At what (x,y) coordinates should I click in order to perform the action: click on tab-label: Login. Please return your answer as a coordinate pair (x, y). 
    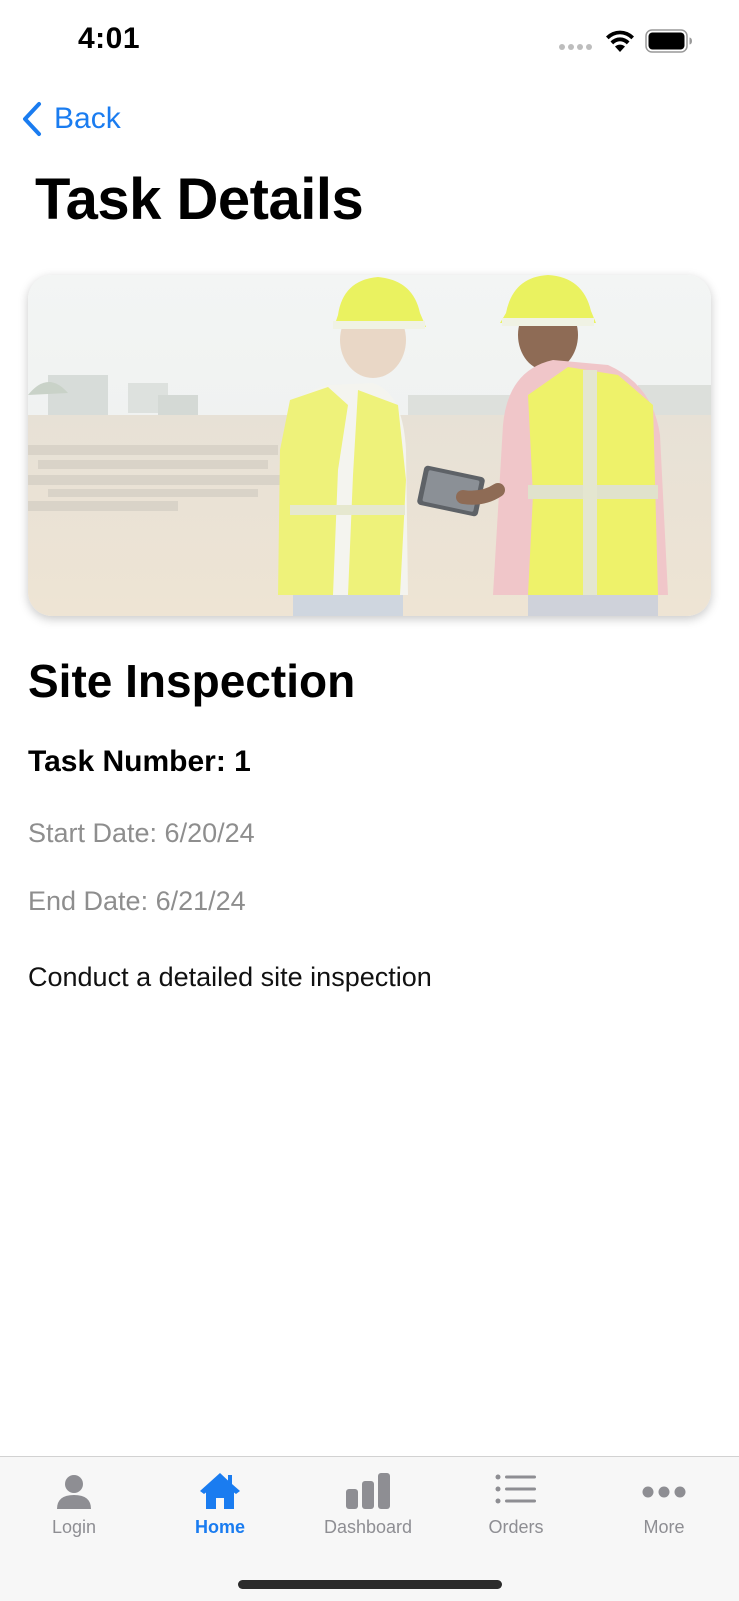
    Looking at the image, I should click on (74, 1527).